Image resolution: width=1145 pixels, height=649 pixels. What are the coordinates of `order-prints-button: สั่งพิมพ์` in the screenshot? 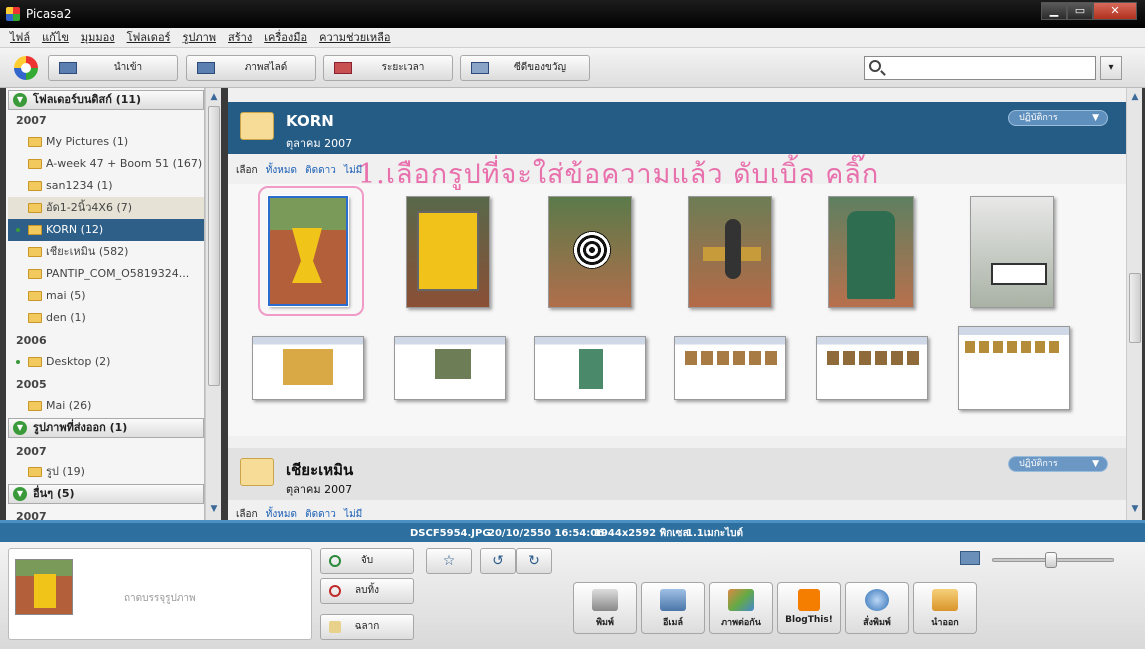 It's located at (877, 608).